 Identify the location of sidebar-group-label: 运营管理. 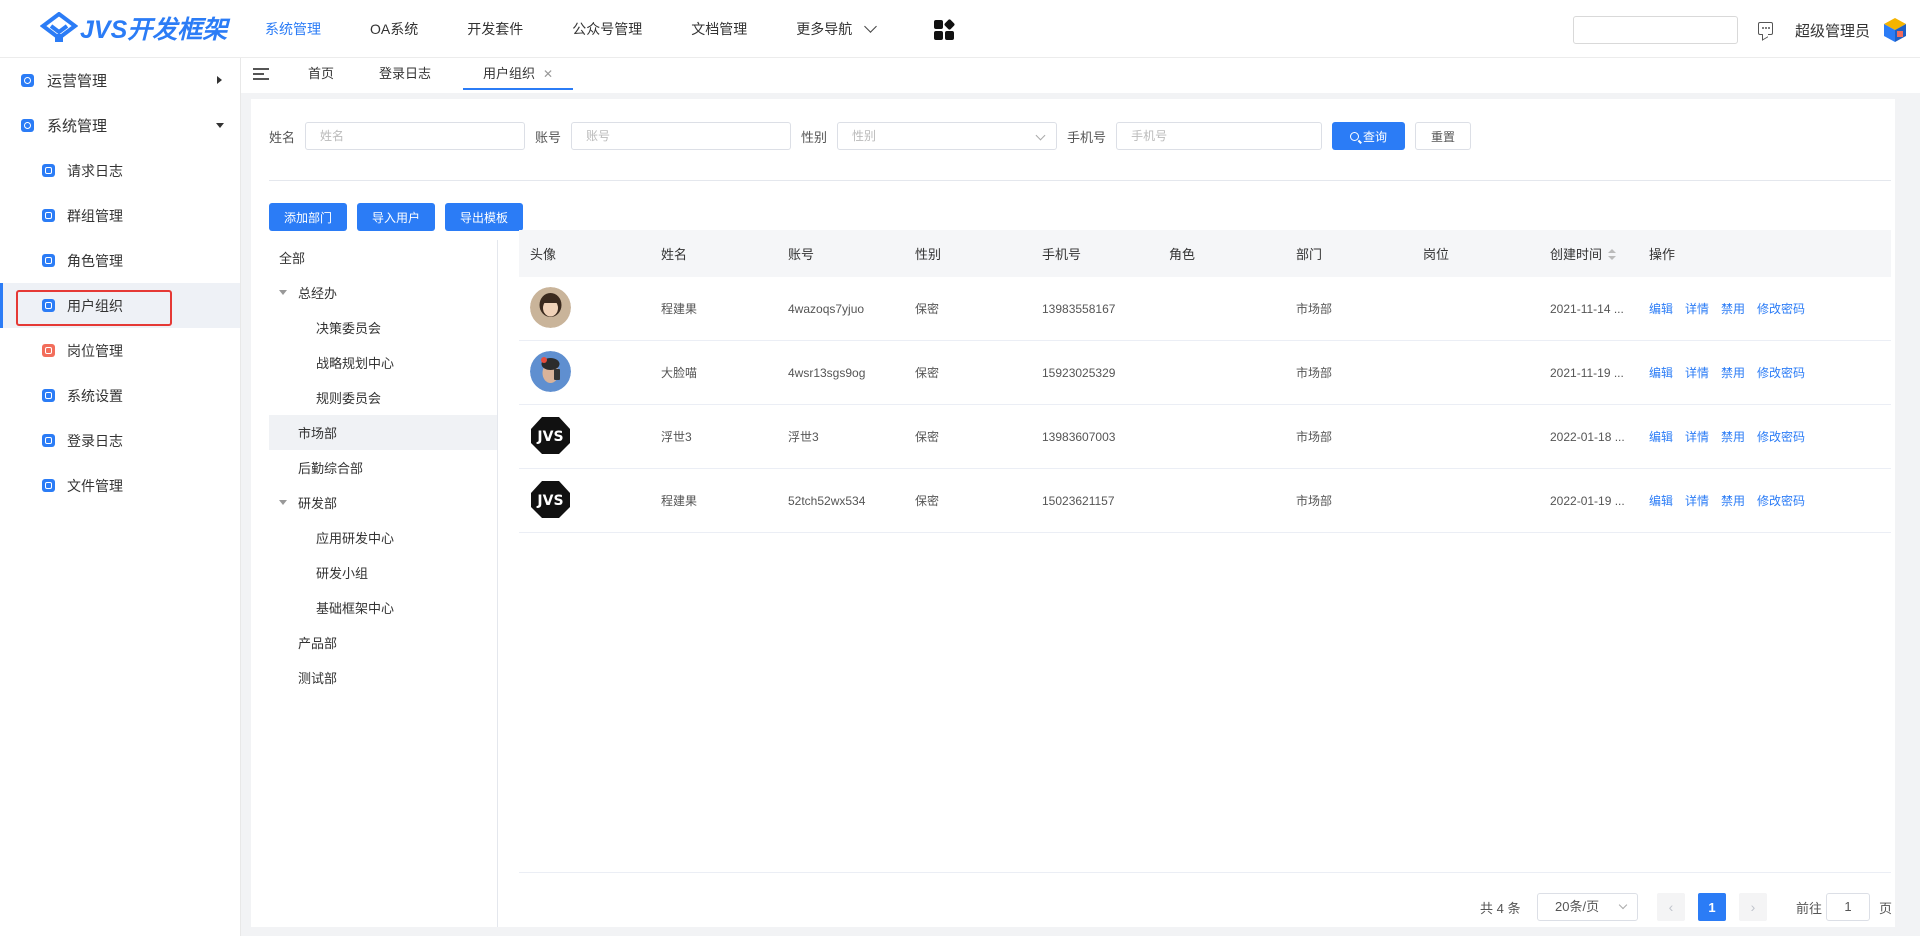
(77, 81).